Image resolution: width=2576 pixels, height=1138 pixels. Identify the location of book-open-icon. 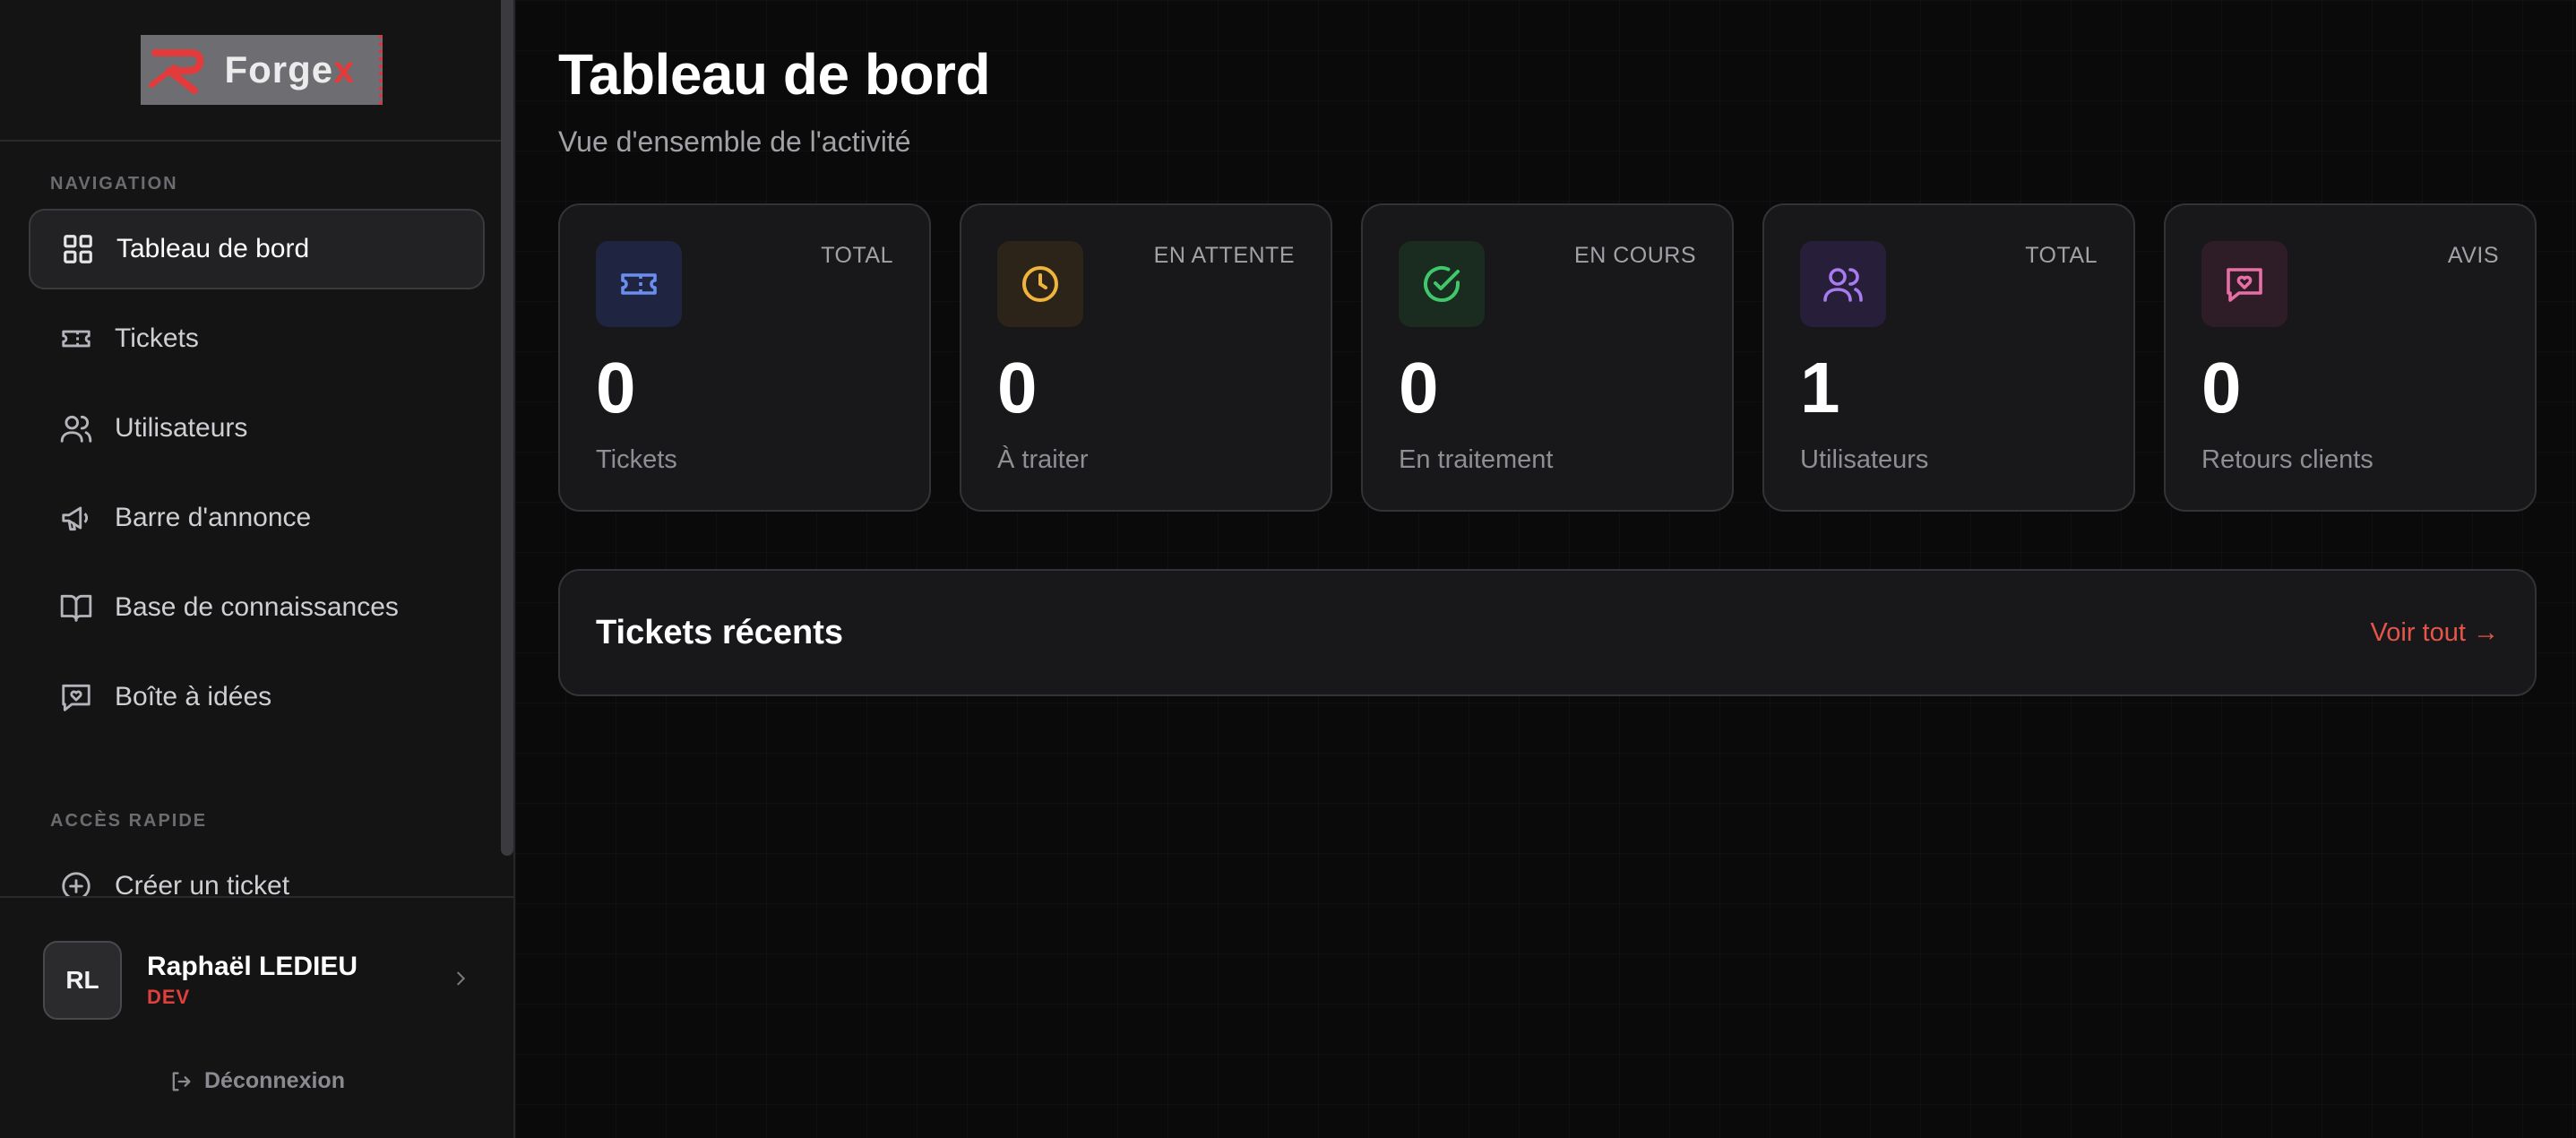
(76, 608).